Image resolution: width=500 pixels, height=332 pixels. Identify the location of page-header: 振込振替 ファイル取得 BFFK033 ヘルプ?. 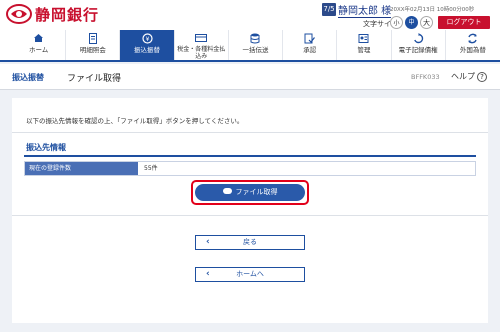
(250, 77).